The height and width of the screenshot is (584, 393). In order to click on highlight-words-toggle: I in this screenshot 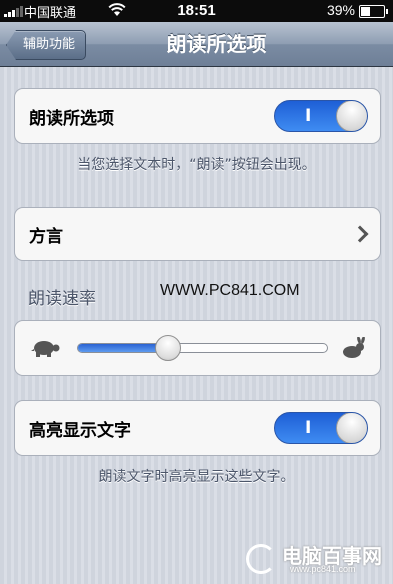, I will do `click(321, 428)`.